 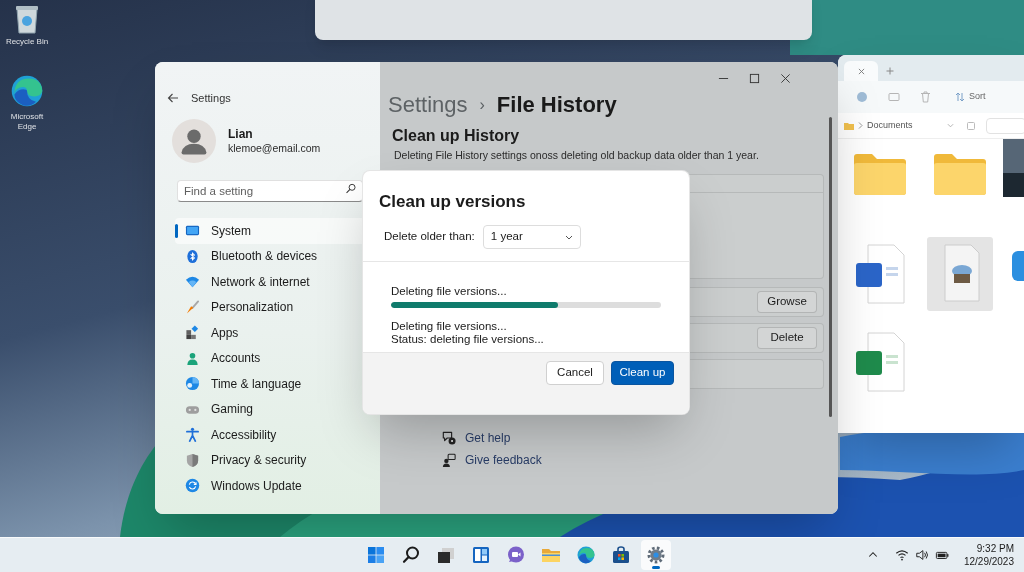 What do you see at coordinates (960, 97) in the screenshot?
I see `sort-arrows-icon` at bounding box center [960, 97].